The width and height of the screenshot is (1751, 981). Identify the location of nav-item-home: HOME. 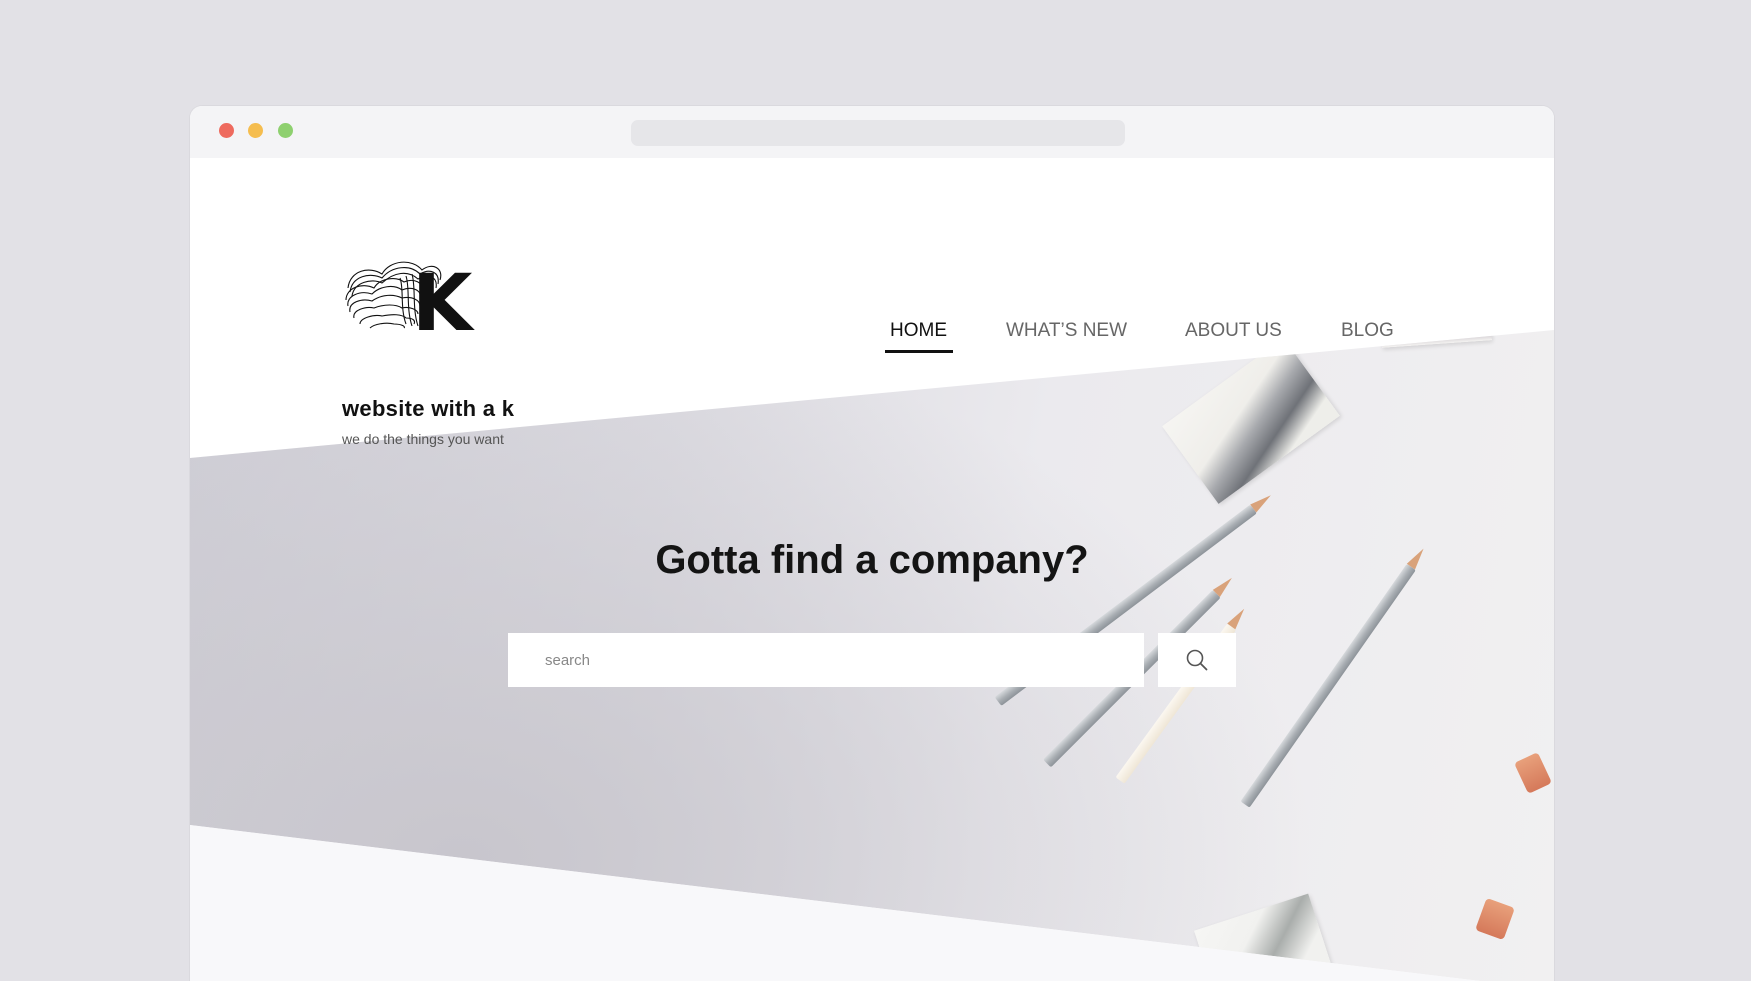
(919, 336).